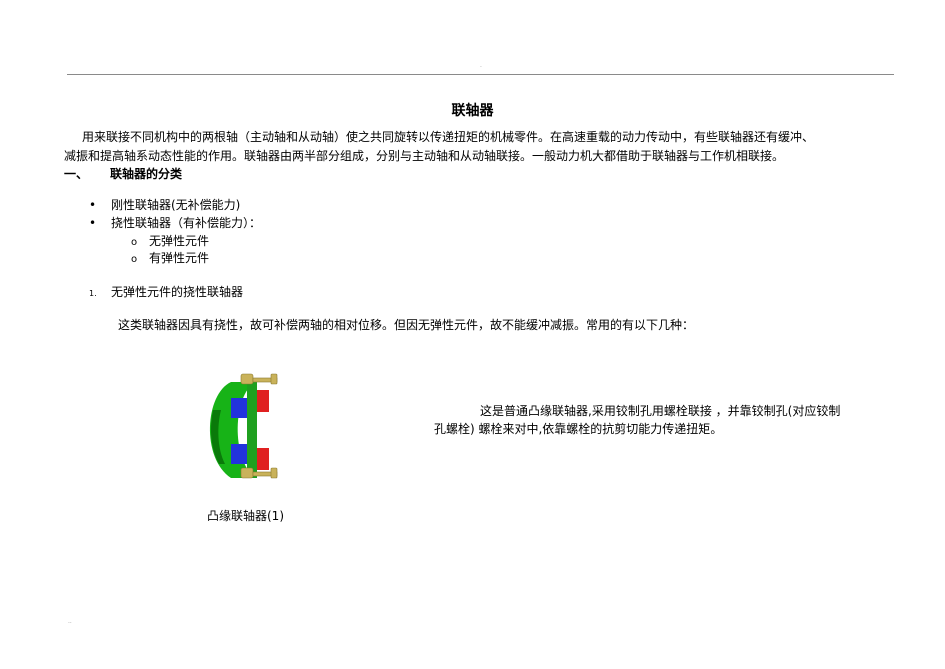  I want to click on sub-list-item: o 有弹性元件, so click(170, 259).